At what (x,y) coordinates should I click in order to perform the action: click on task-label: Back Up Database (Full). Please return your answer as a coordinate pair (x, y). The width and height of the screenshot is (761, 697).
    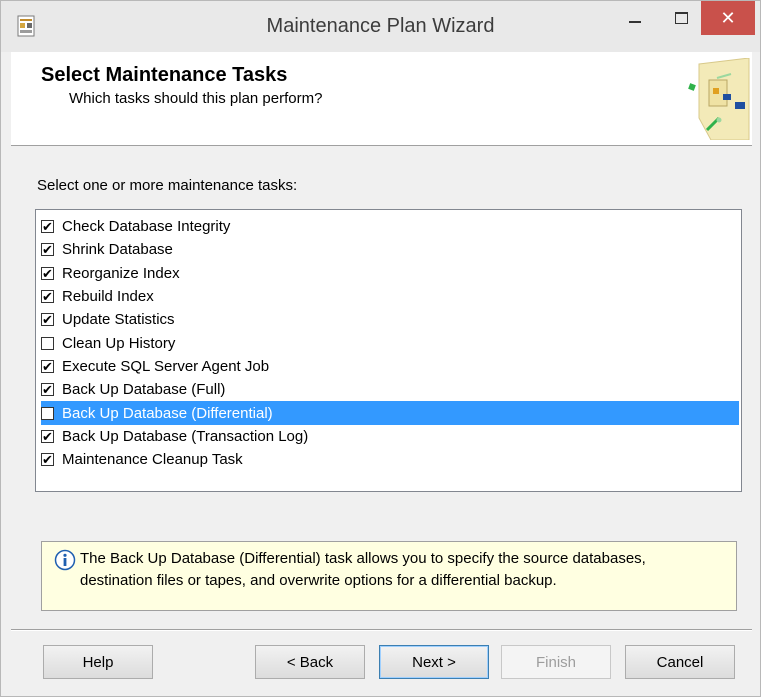
    Looking at the image, I should click on (144, 390).